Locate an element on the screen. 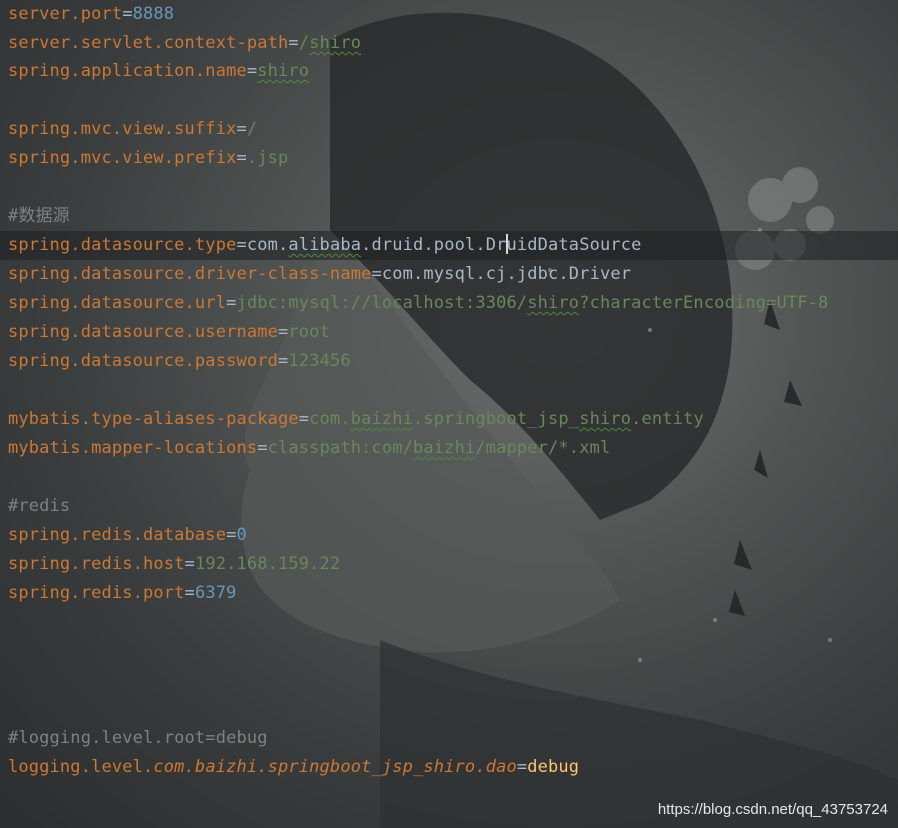  property-value: uidDataSource is located at coordinates (574, 245).